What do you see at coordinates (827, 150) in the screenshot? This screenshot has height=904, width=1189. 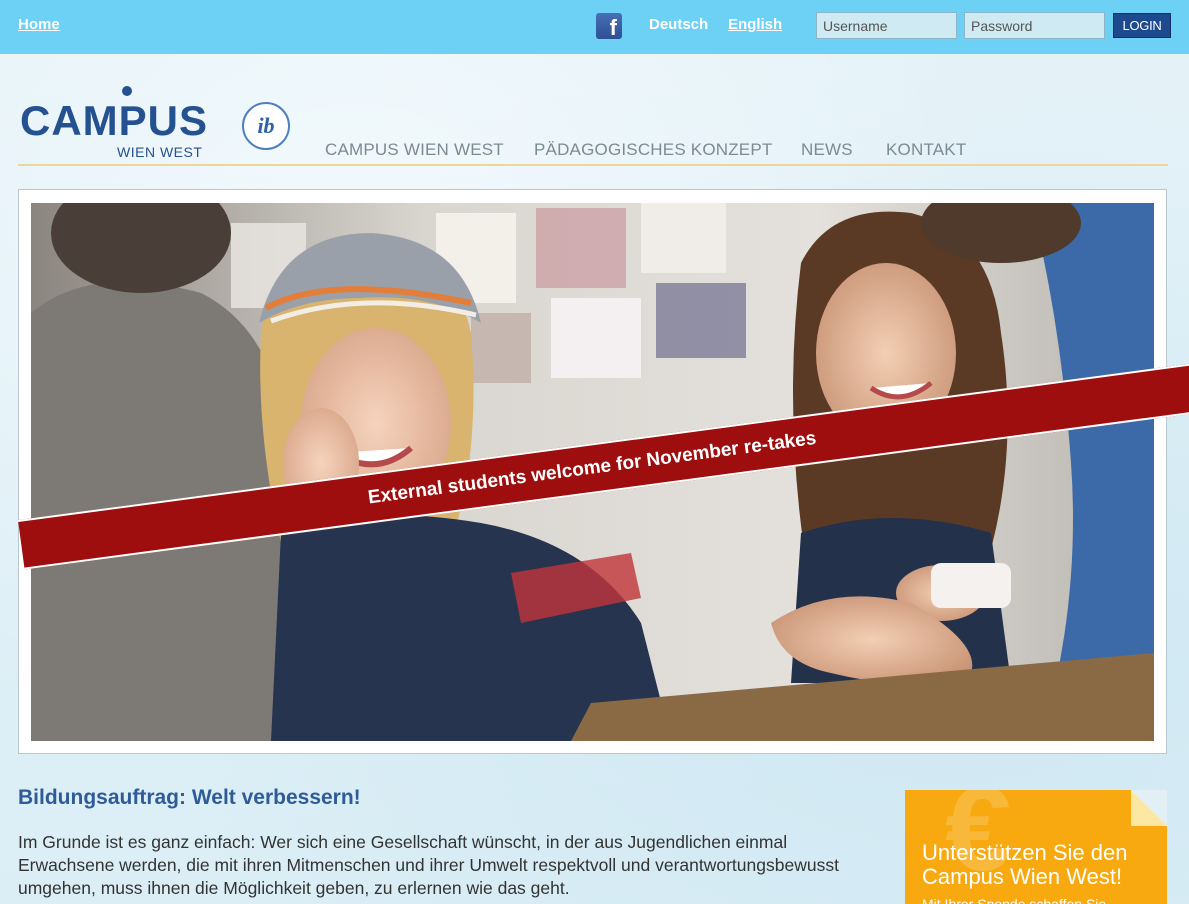 I see `nav-item-news: NEWS` at bounding box center [827, 150].